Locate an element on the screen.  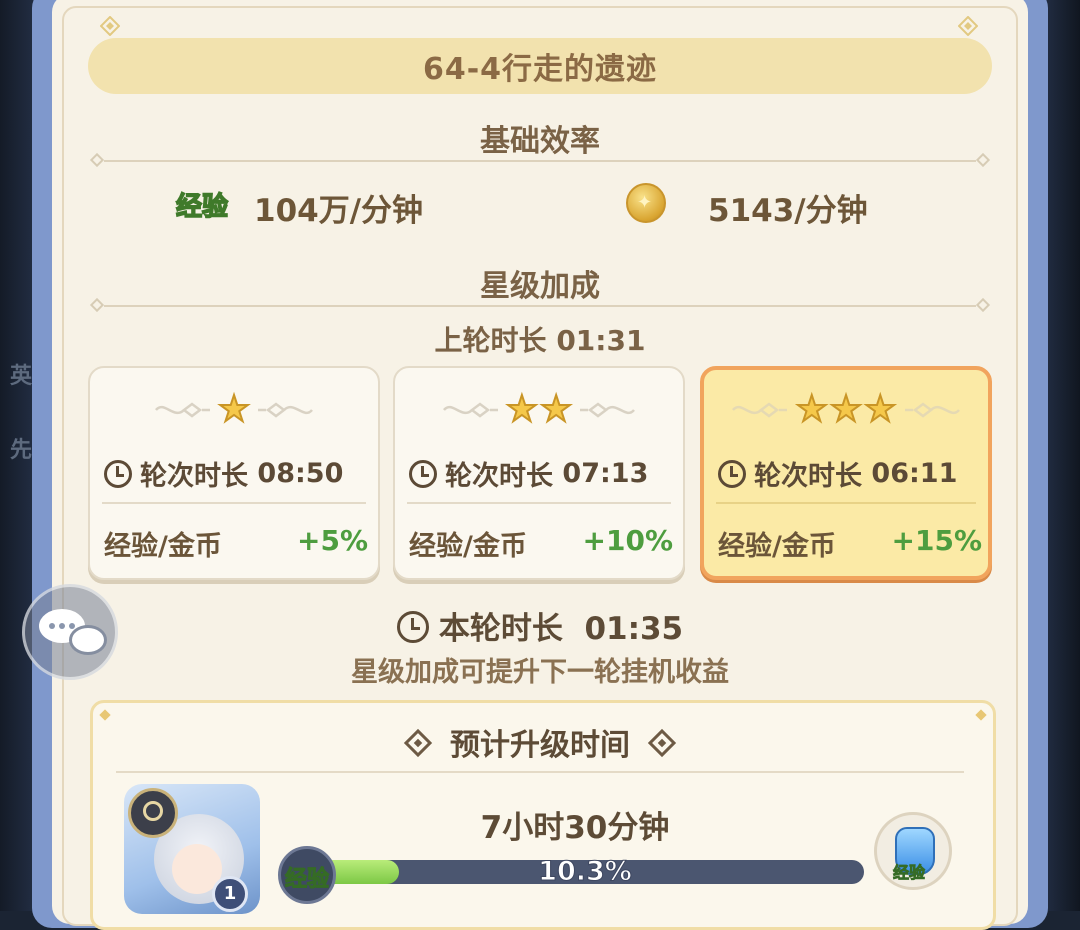
xp-potion-button: 经验 is located at coordinates (913, 851).